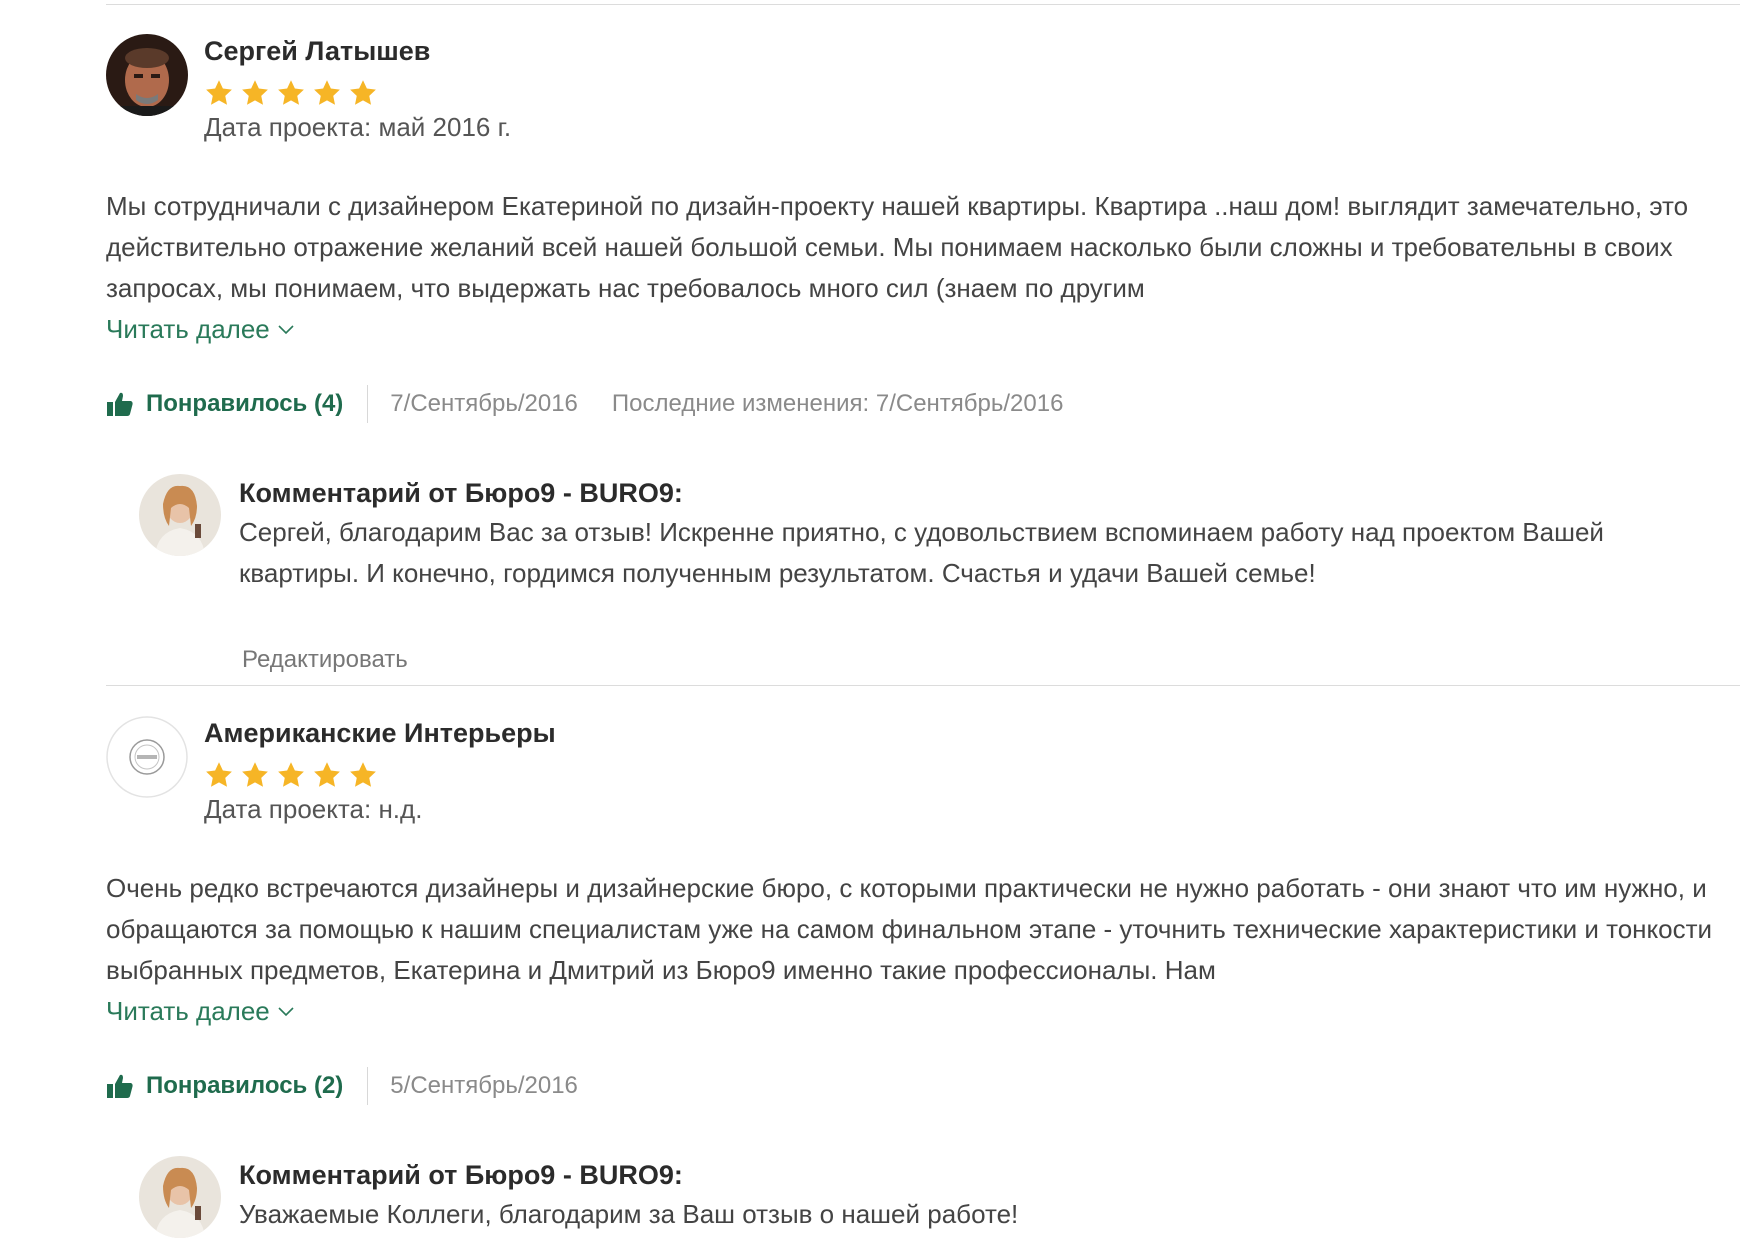 This screenshot has height=1240, width=1755. I want to click on like-label: Понравилось (4), so click(245, 403).